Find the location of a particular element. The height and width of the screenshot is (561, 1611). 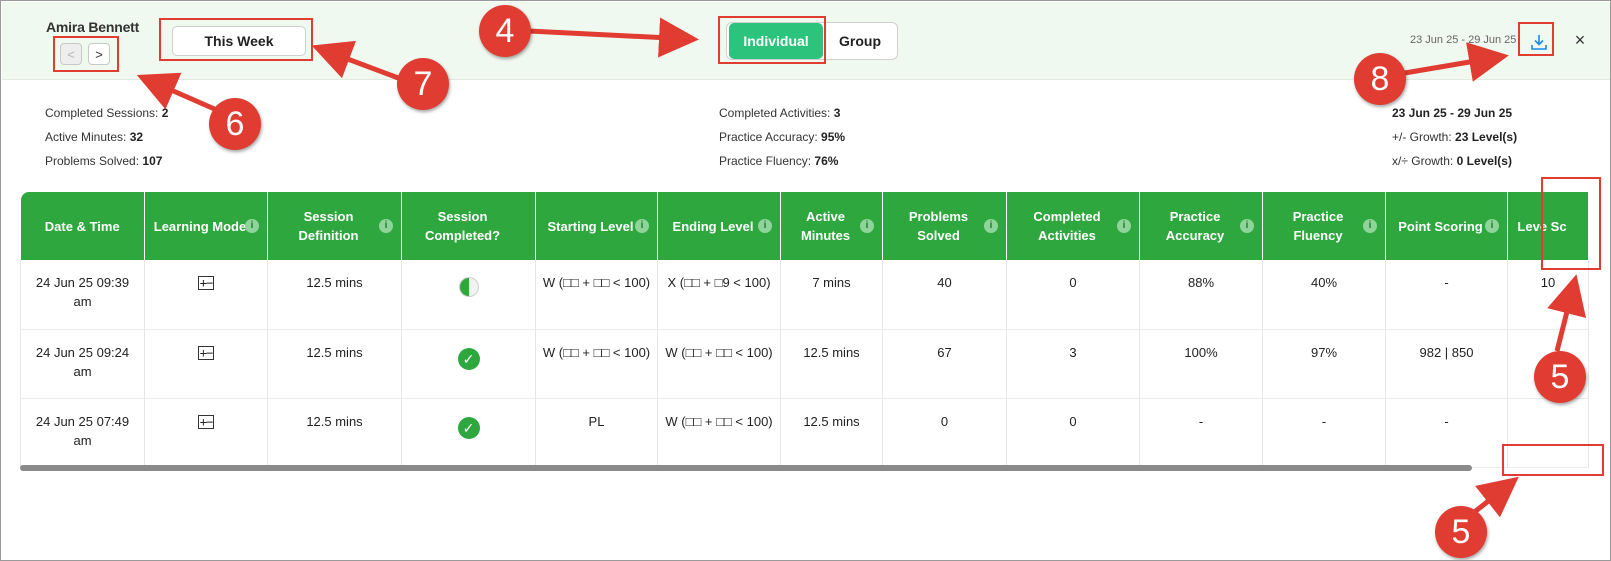

annotation-badge-5-bottom: 5 is located at coordinates (1461, 532).